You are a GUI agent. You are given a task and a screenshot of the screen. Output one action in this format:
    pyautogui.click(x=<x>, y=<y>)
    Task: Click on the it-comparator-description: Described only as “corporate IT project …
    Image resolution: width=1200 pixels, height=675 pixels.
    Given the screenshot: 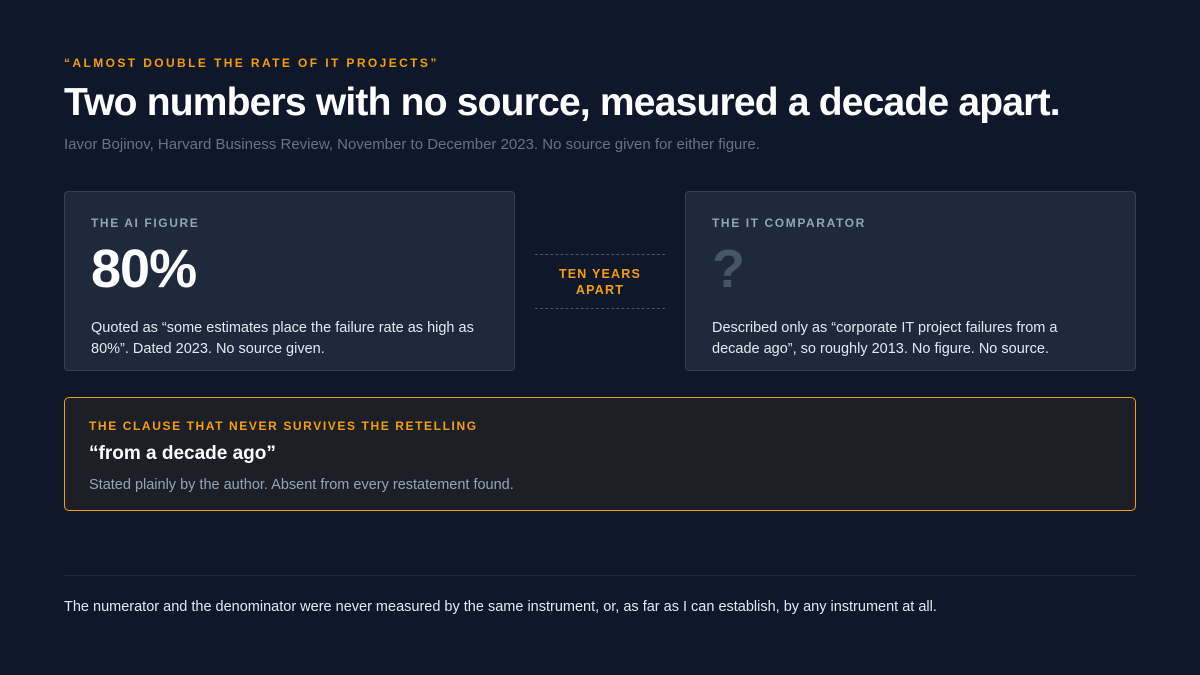 What is the action you would take?
    pyautogui.click(x=885, y=338)
    